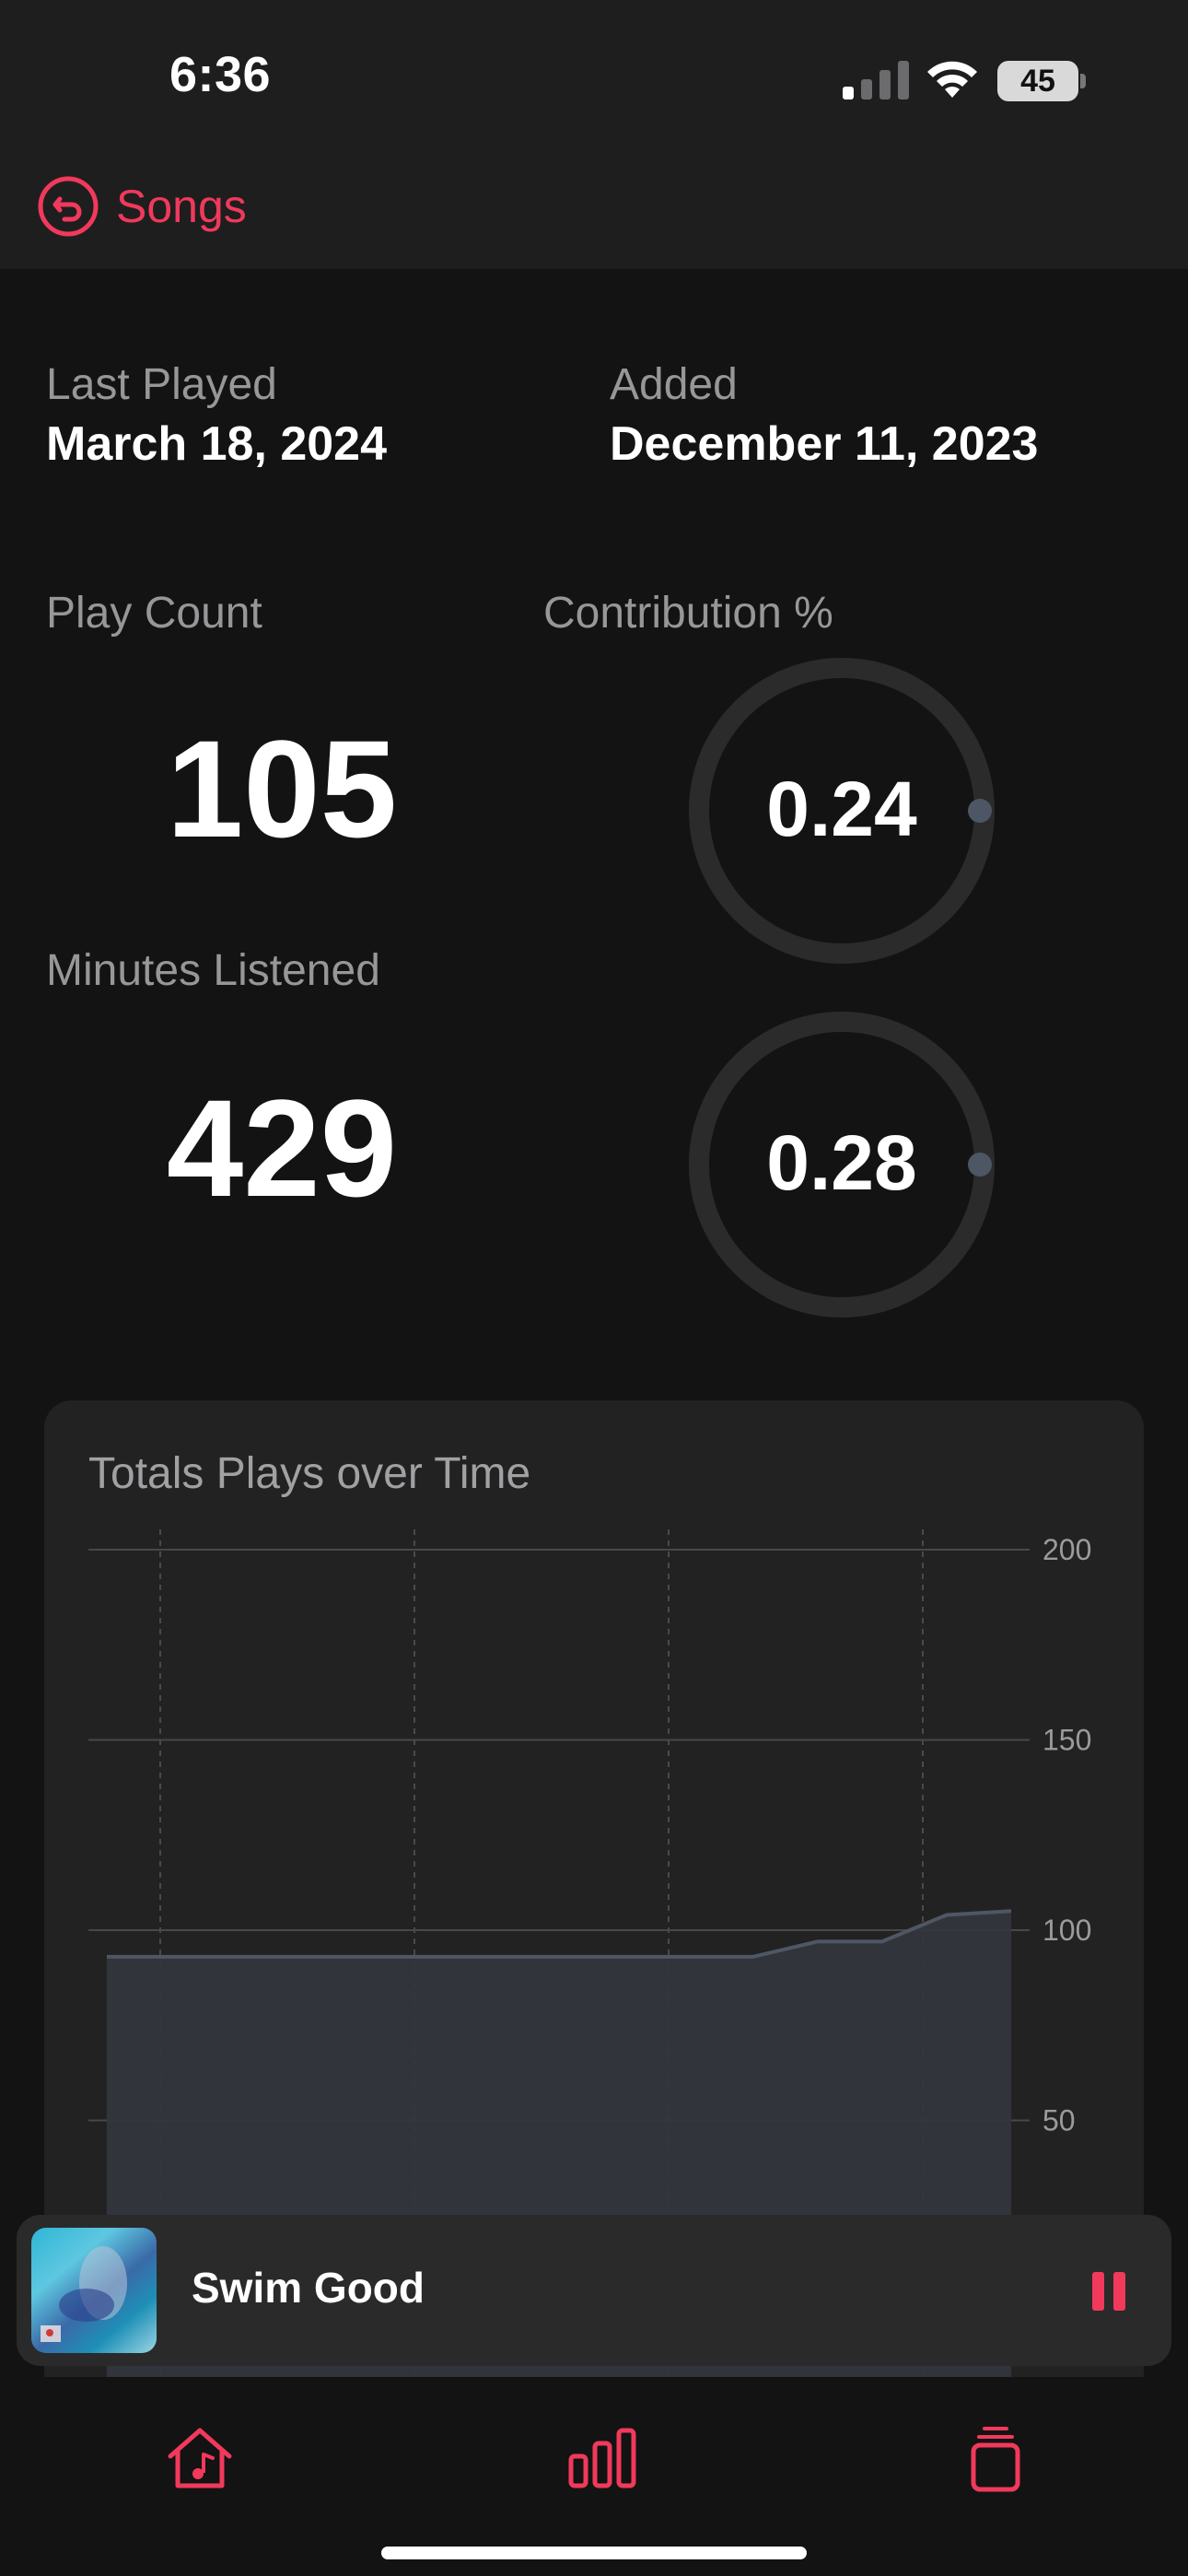 Image resolution: width=1188 pixels, height=2576 pixels. I want to click on home-indicator, so click(594, 2553).